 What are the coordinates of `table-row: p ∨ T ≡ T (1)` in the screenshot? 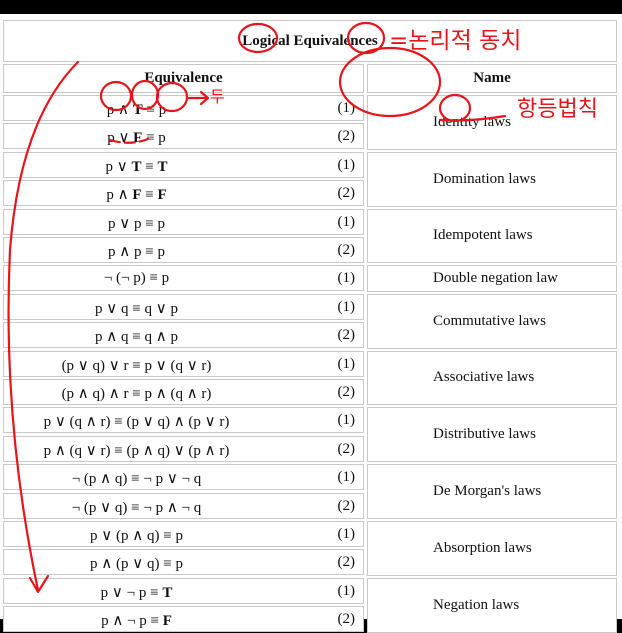 It's located at (183, 165).